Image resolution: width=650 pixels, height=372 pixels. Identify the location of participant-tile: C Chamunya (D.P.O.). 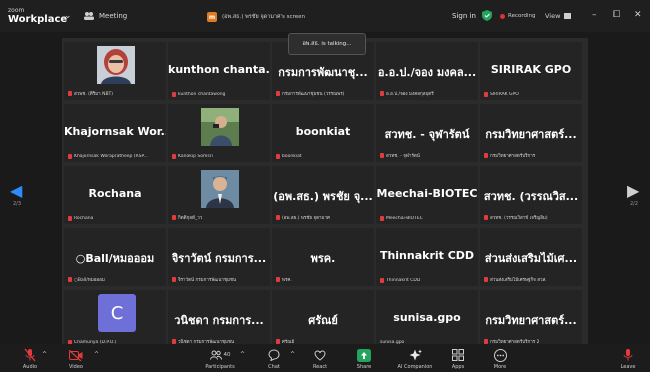
(115, 319).